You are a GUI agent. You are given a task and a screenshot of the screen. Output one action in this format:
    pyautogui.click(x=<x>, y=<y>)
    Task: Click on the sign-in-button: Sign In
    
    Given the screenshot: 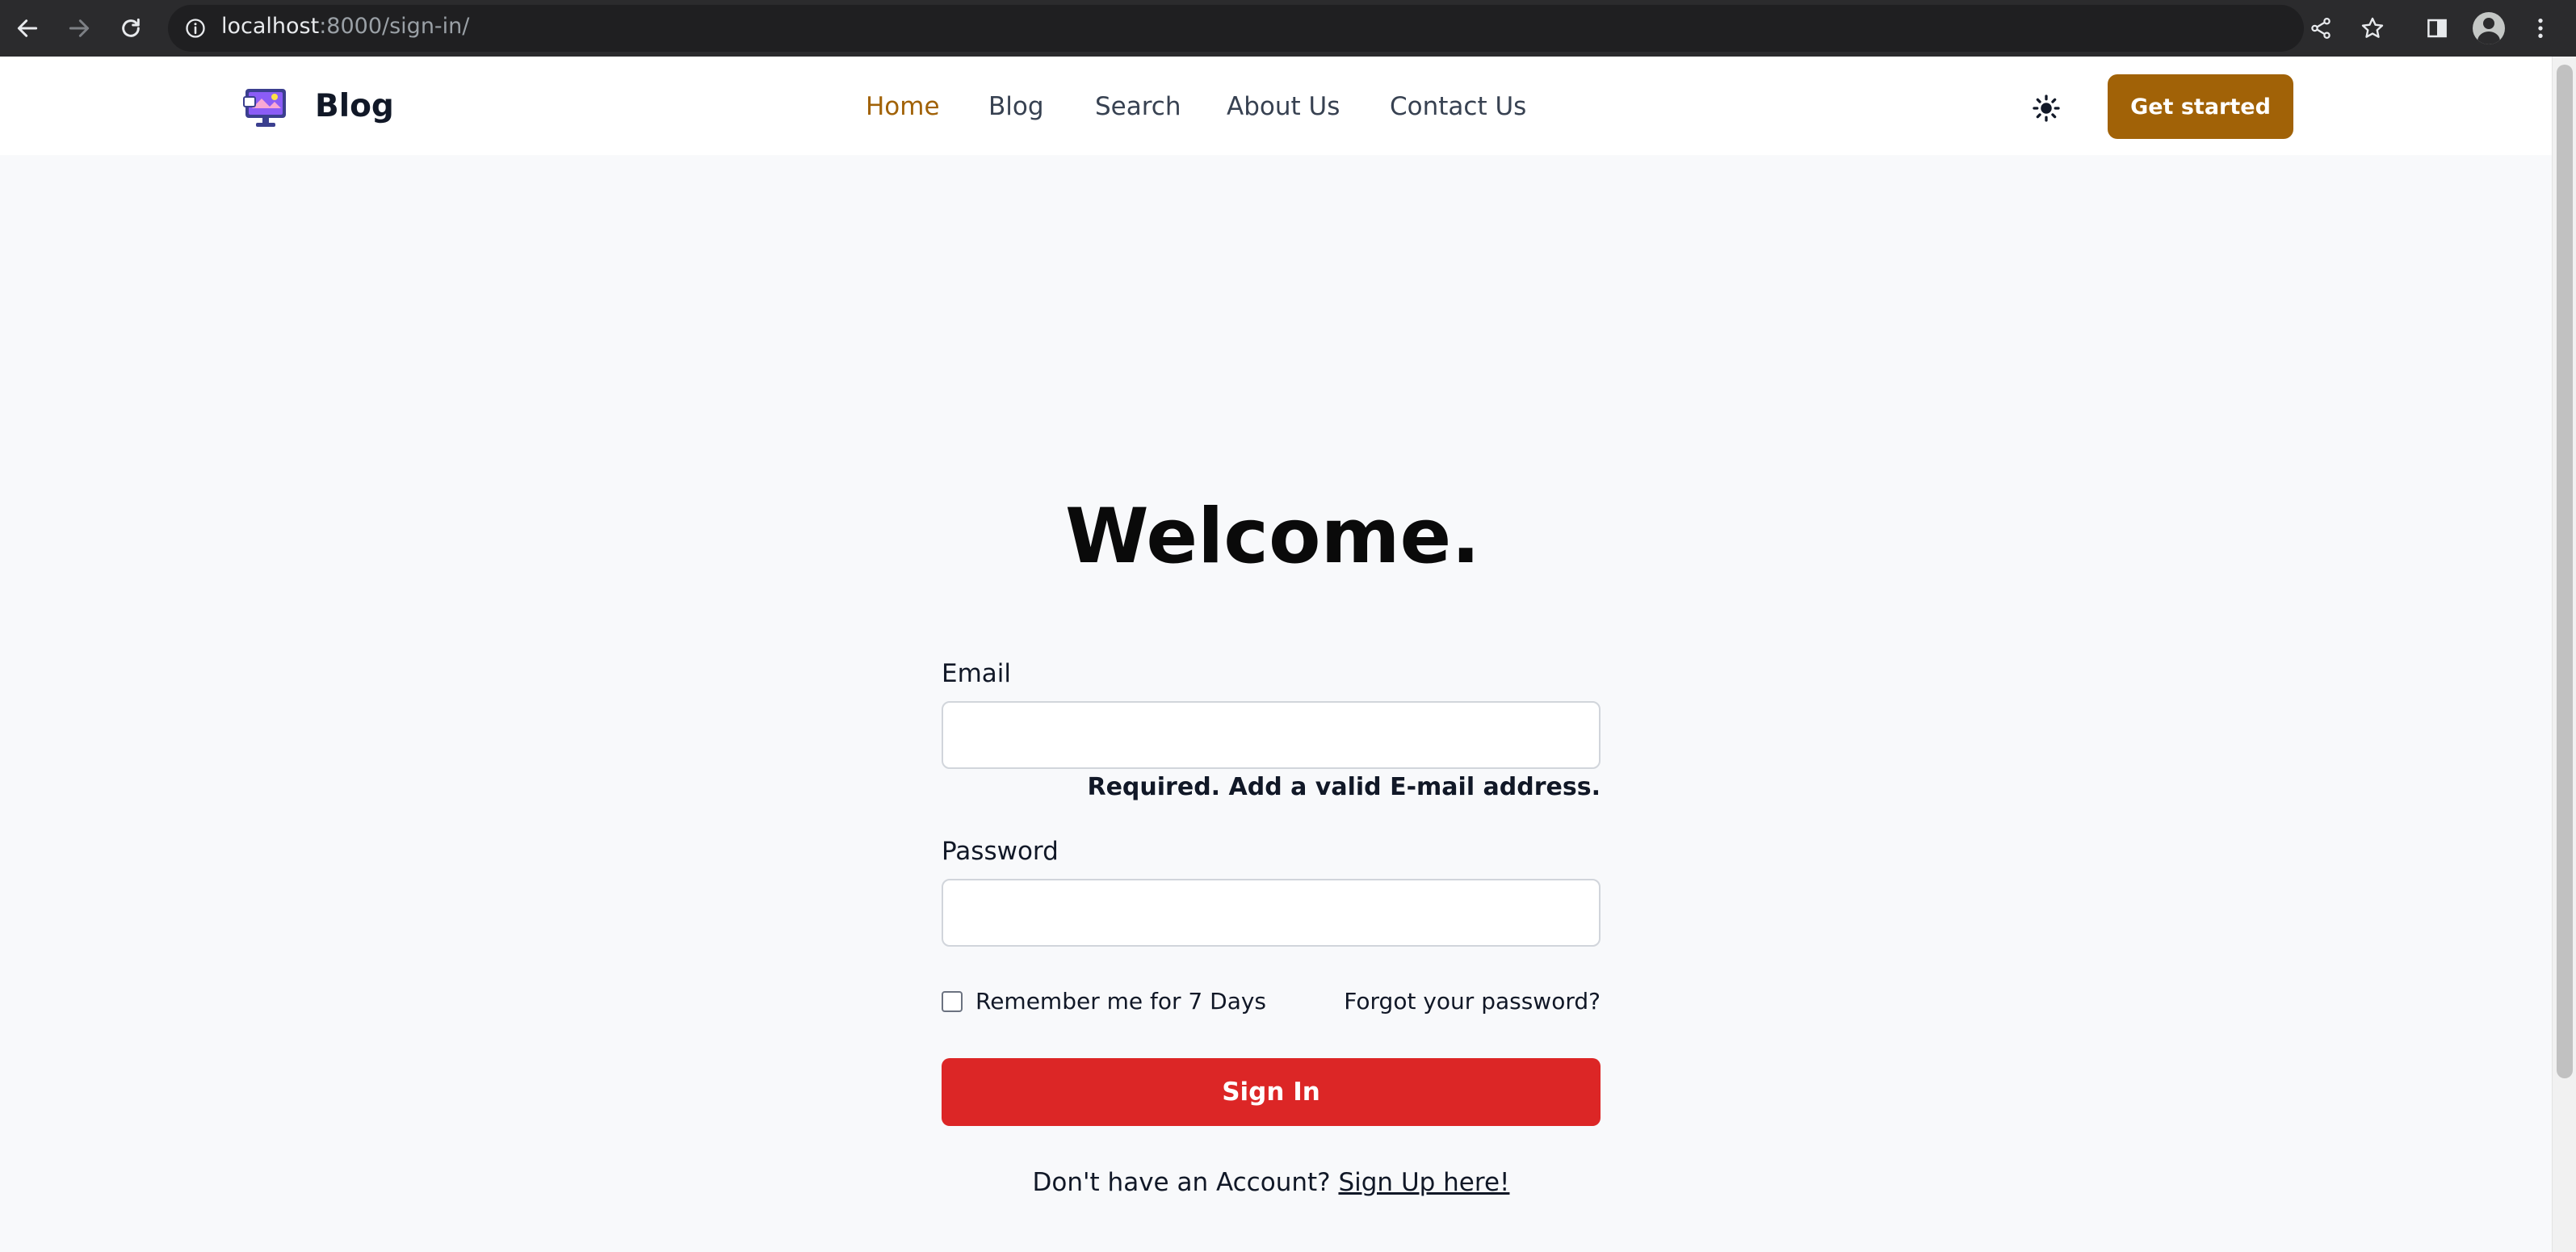 What is the action you would take?
    pyautogui.click(x=1271, y=1092)
    